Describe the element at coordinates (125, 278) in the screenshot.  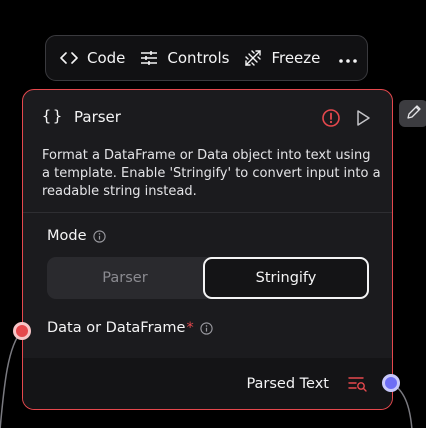
I see `mode-option-parser: Parser` at that location.